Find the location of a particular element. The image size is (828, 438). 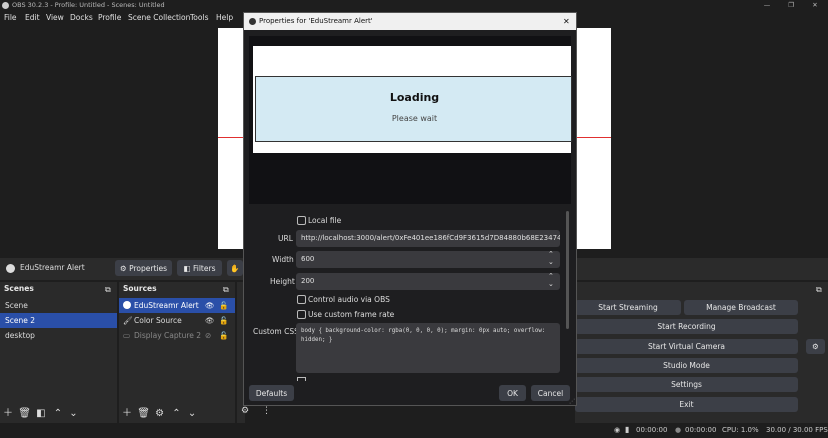

paint-brush-icon: 🖌 is located at coordinates (128, 320).